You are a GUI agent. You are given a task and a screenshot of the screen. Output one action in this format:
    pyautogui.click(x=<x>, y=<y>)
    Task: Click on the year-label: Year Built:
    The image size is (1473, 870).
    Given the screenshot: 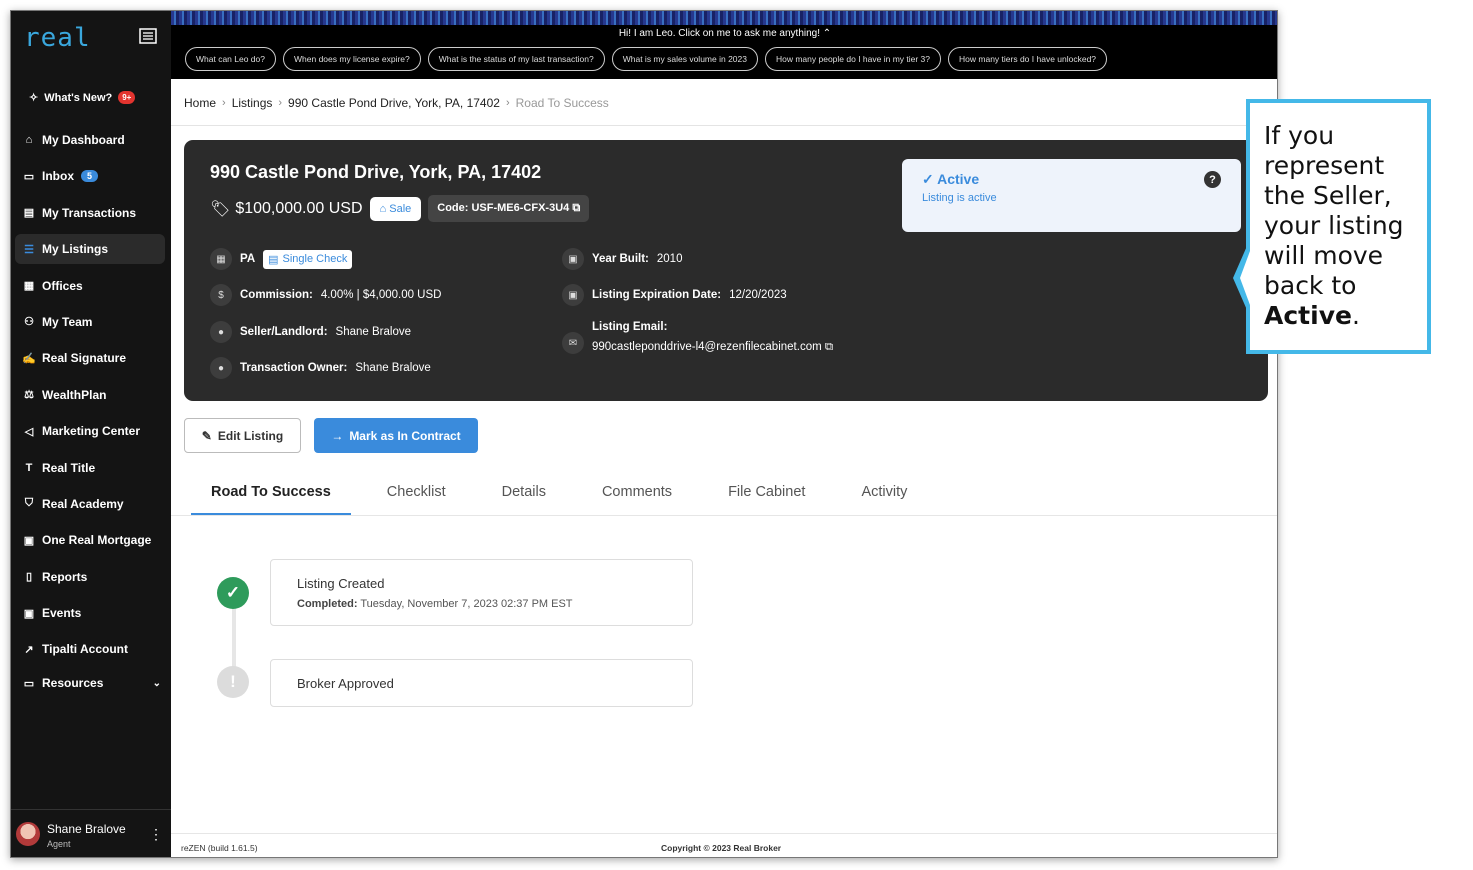 What is the action you would take?
    pyautogui.click(x=620, y=259)
    